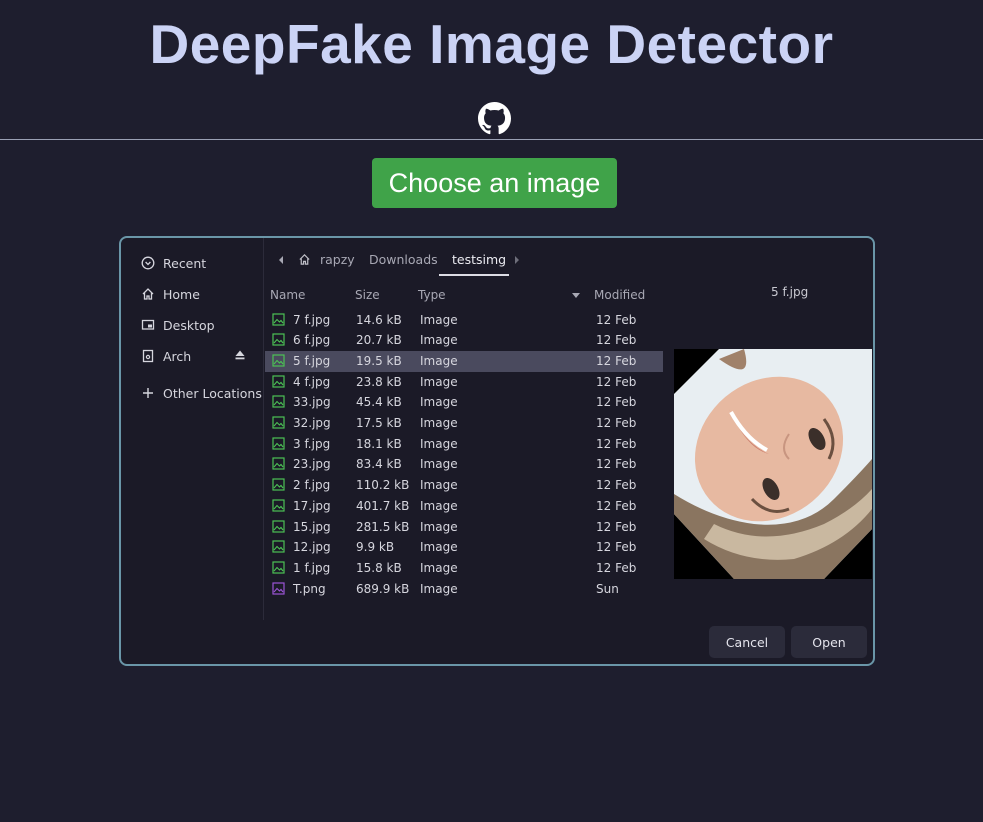  What do you see at coordinates (464, 485) in the screenshot?
I see `file-row: 2 f.jpg 110.2 kB Image 12 Feb` at bounding box center [464, 485].